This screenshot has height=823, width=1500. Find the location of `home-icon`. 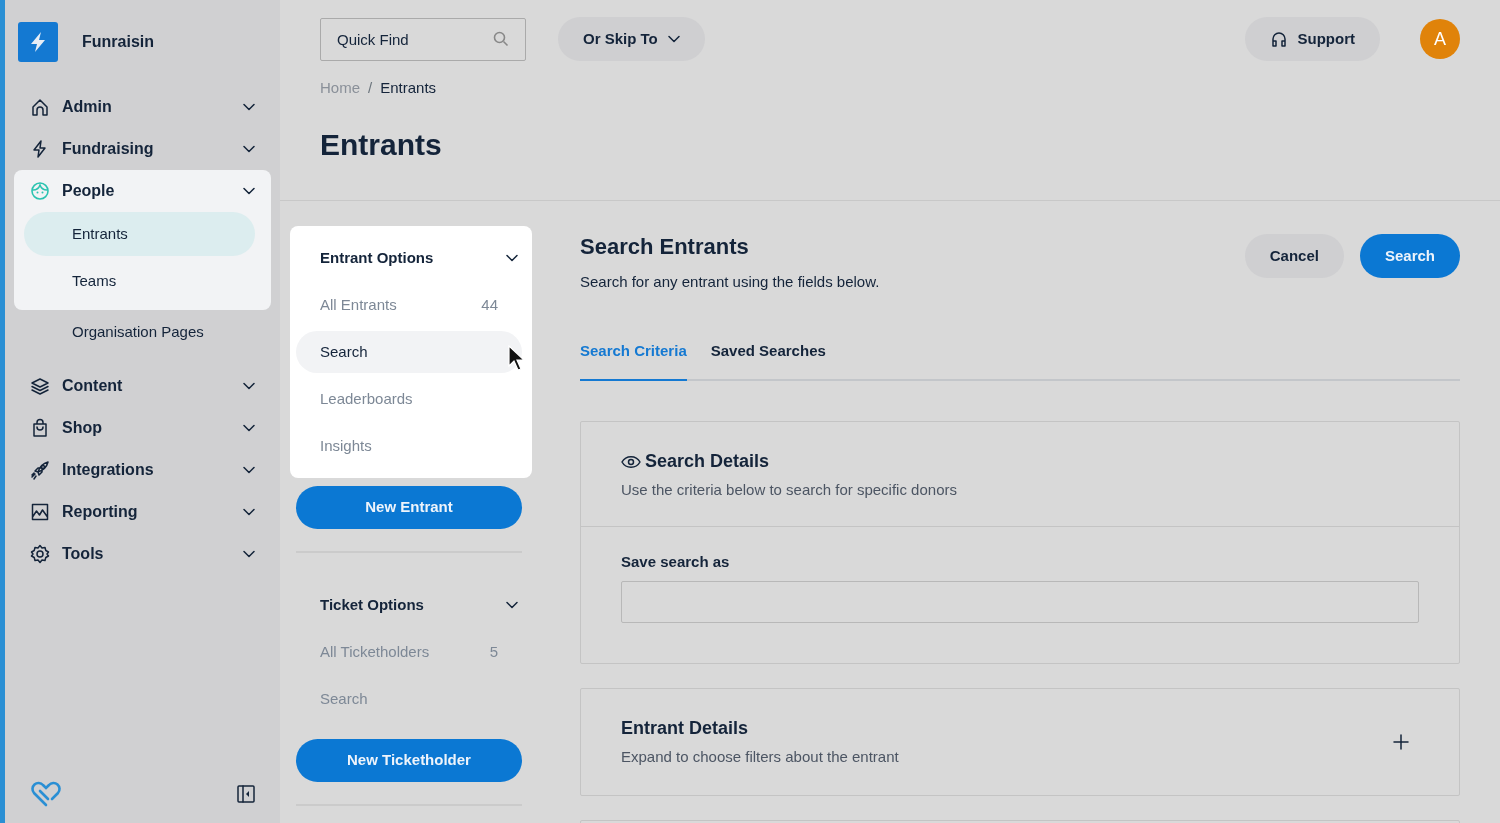

home-icon is located at coordinates (40, 107).